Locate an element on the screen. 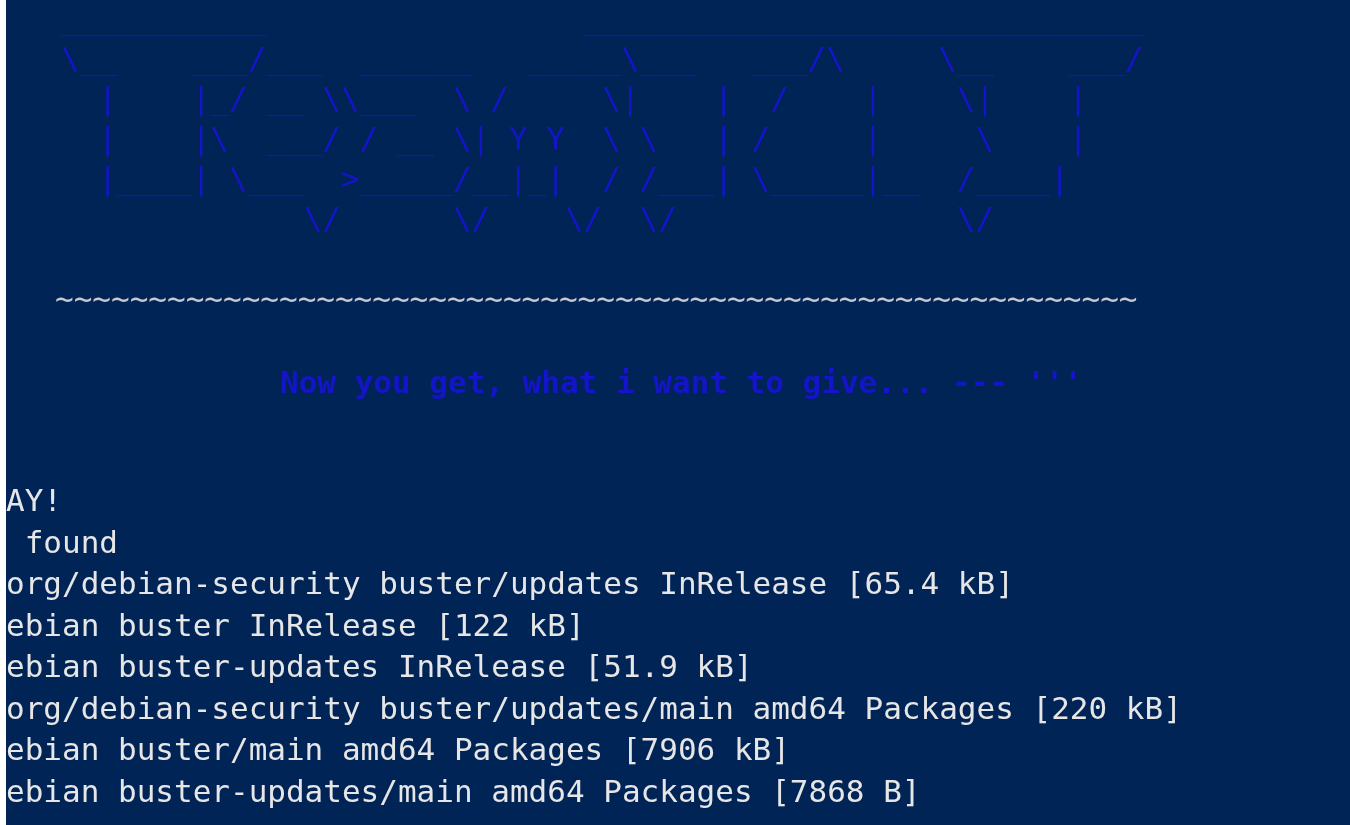 This screenshot has width=1350, height=825. terminal-output-line: org/debian-security buster/updates InRelease [65.4 kB] is located at coordinates (510, 583).